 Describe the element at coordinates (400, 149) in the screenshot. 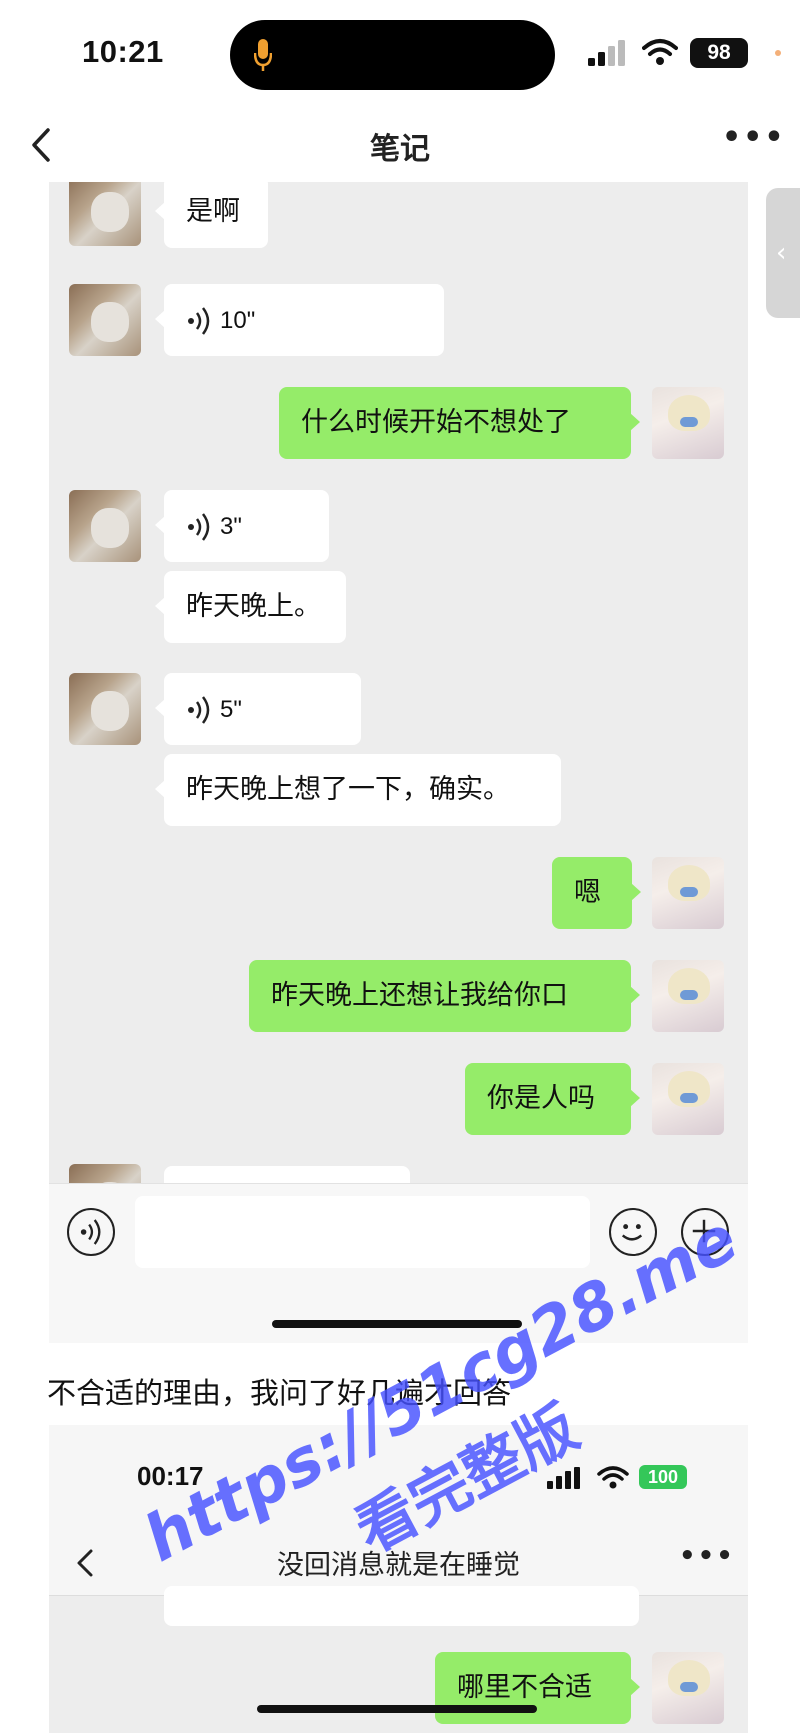

I see `page-title: 笔记` at that location.